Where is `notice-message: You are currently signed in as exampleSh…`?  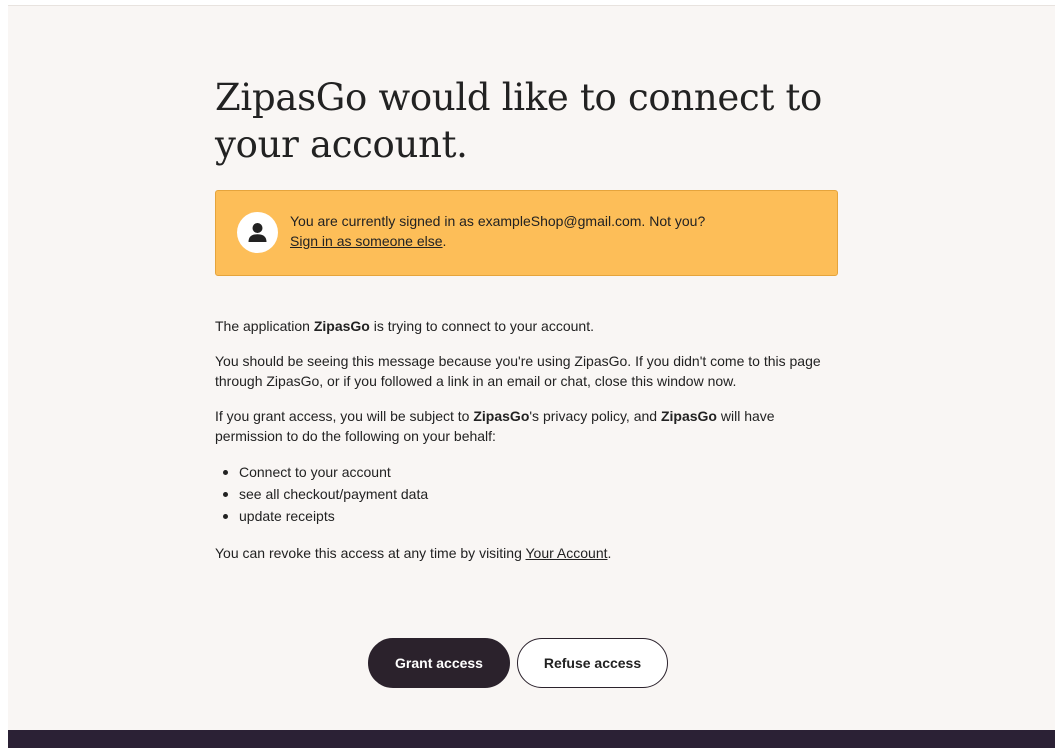
notice-message: You are currently signed in as exampleSh… is located at coordinates (555, 231).